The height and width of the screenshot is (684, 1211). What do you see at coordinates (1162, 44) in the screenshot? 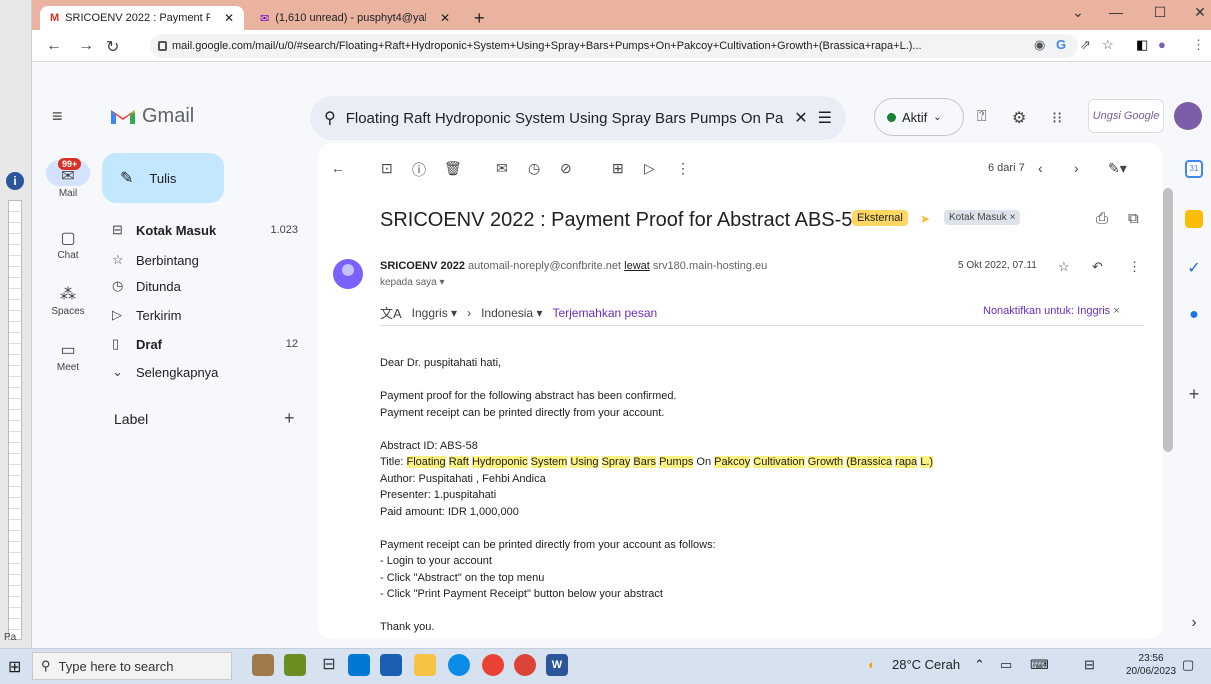
I see `profile-icon: ●` at bounding box center [1162, 44].